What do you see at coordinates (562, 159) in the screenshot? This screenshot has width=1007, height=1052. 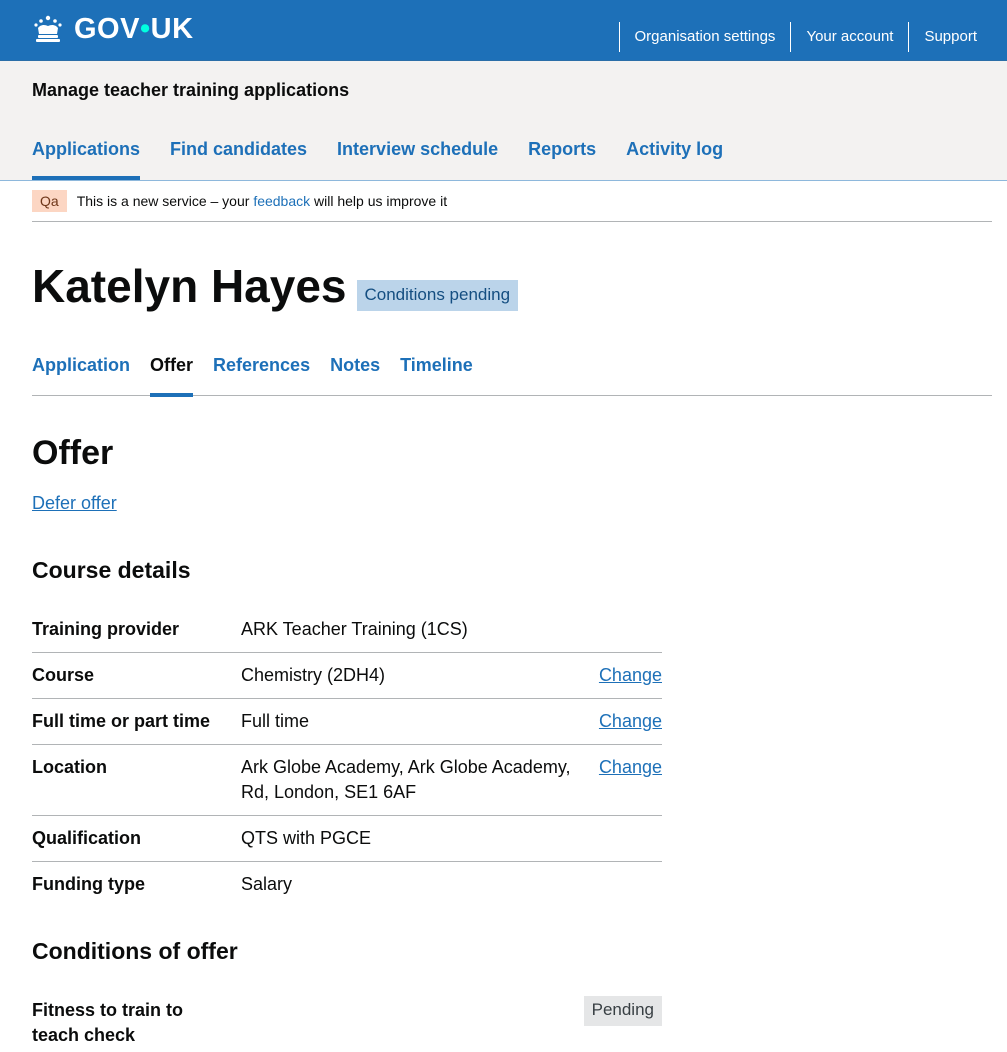 I see `nav-reports: Reports` at bounding box center [562, 159].